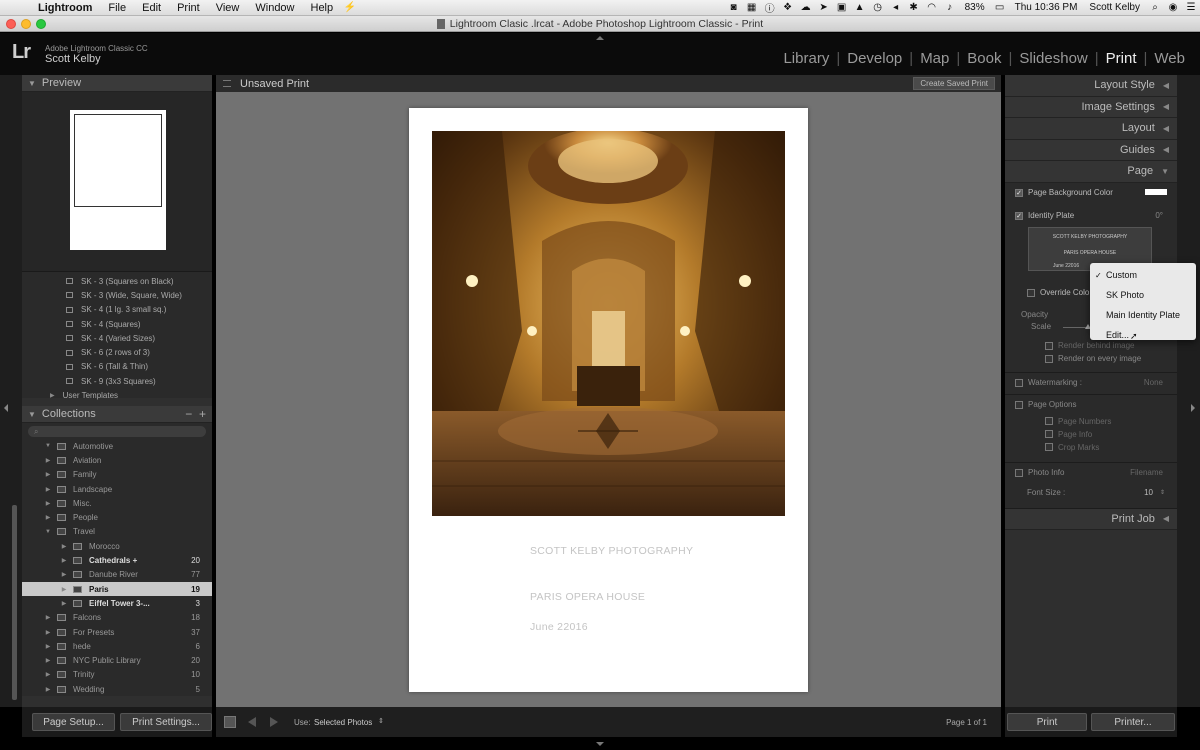 Image resolution: width=1200 pixels, height=750 pixels. Describe the element at coordinates (117, 660) in the screenshot. I see `collection-item: ▶ NYC Public Library 20` at that location.